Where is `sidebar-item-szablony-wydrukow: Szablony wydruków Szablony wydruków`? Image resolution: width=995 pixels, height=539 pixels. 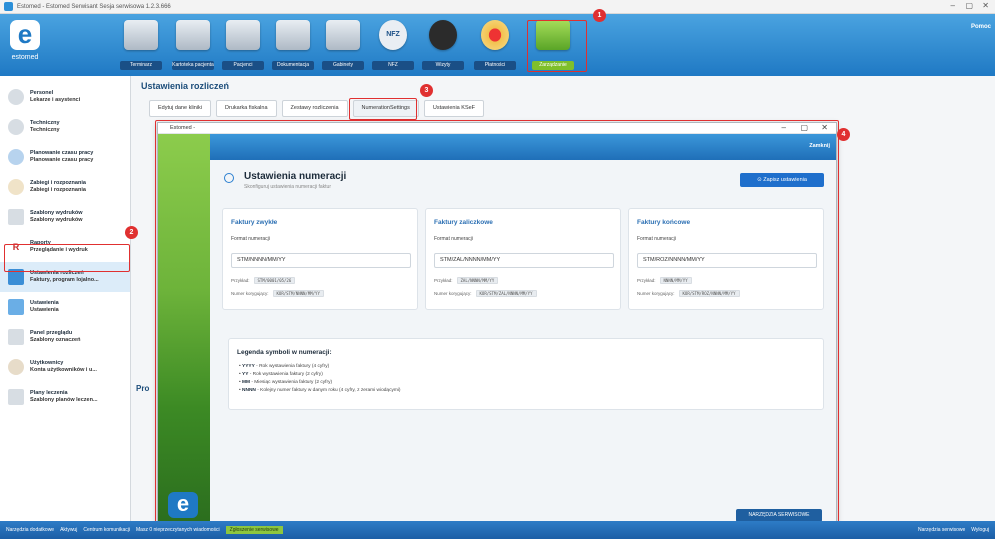 sidebar-item-szablony-wydrukow: Szablony wydruków Szablony wydruków is located at coordinates (65, 217).